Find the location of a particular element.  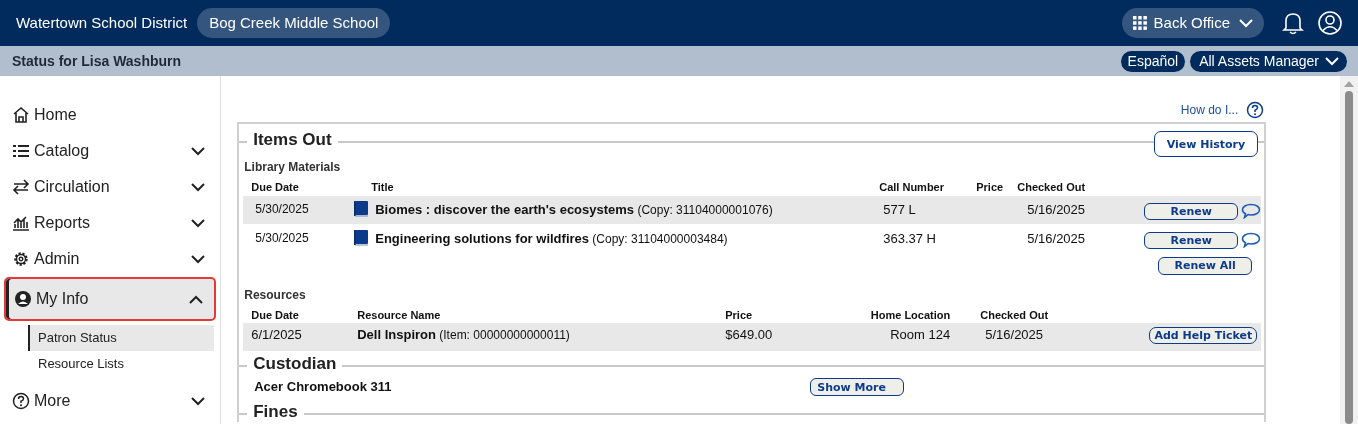

sidebar-subitem: Patron Status is located at coordinates (121, 338).